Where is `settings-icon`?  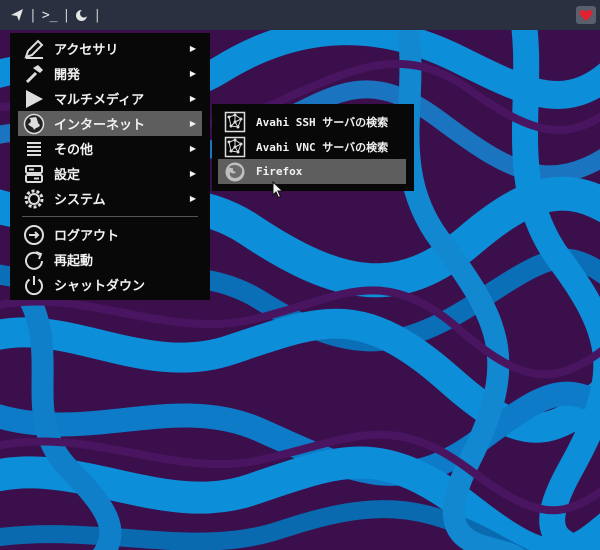 settings-icon is located at coordinates (34, 174).